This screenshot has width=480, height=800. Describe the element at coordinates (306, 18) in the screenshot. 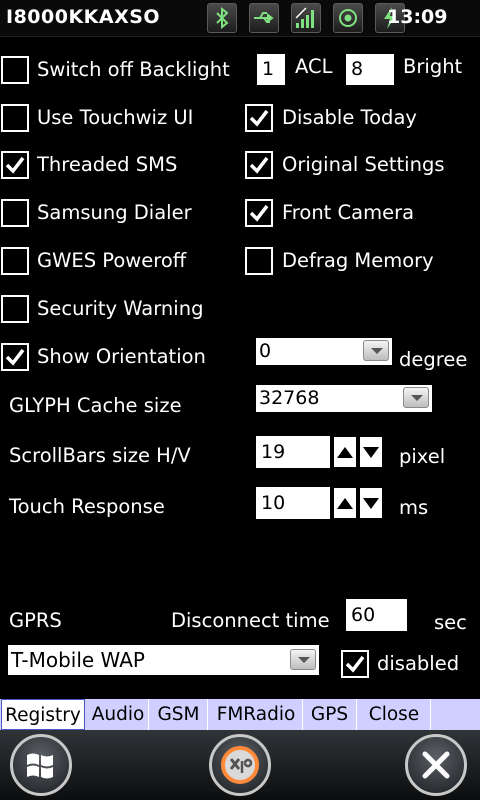

I see `signal-icon` at that location.